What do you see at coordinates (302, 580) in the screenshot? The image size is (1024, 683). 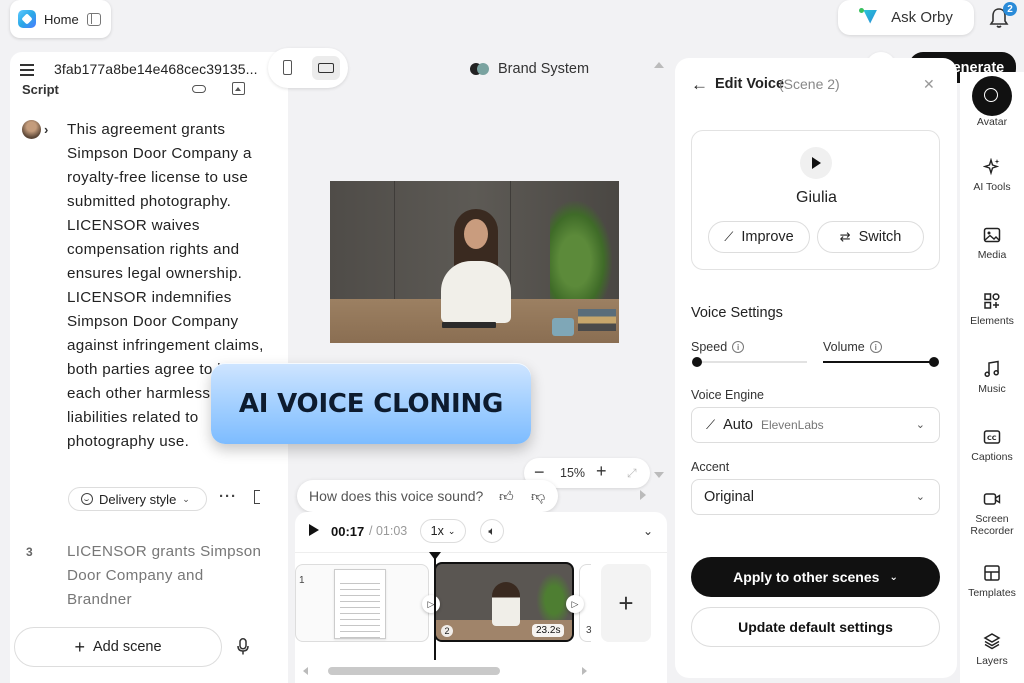 I see `clip-number: 1` at bounding box center [302, 580].